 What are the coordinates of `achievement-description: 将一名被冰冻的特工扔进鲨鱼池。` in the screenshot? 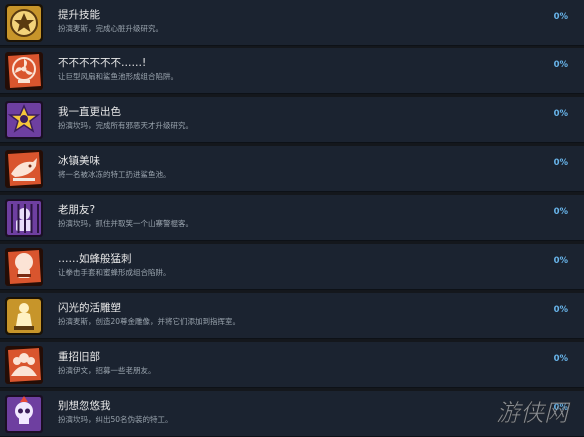 It's located at (114, 174).